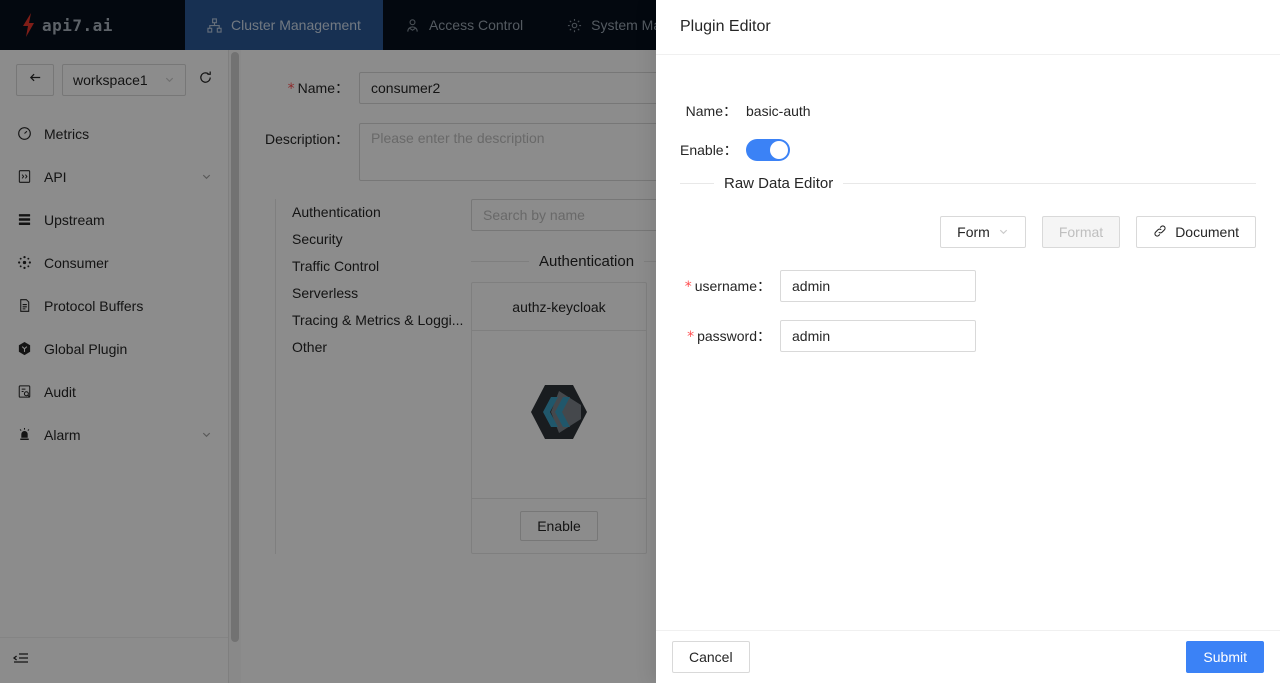  I want to click on password-label-text: password, so click(727, 336).